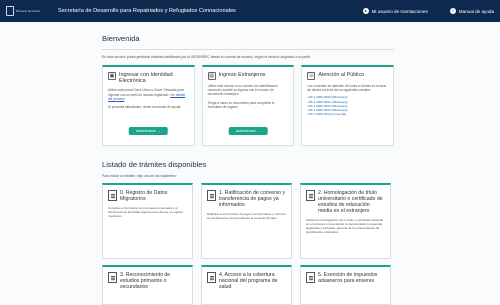 The image size is (500, 305). I want to click on user-icon: ●, so click(365, 11).